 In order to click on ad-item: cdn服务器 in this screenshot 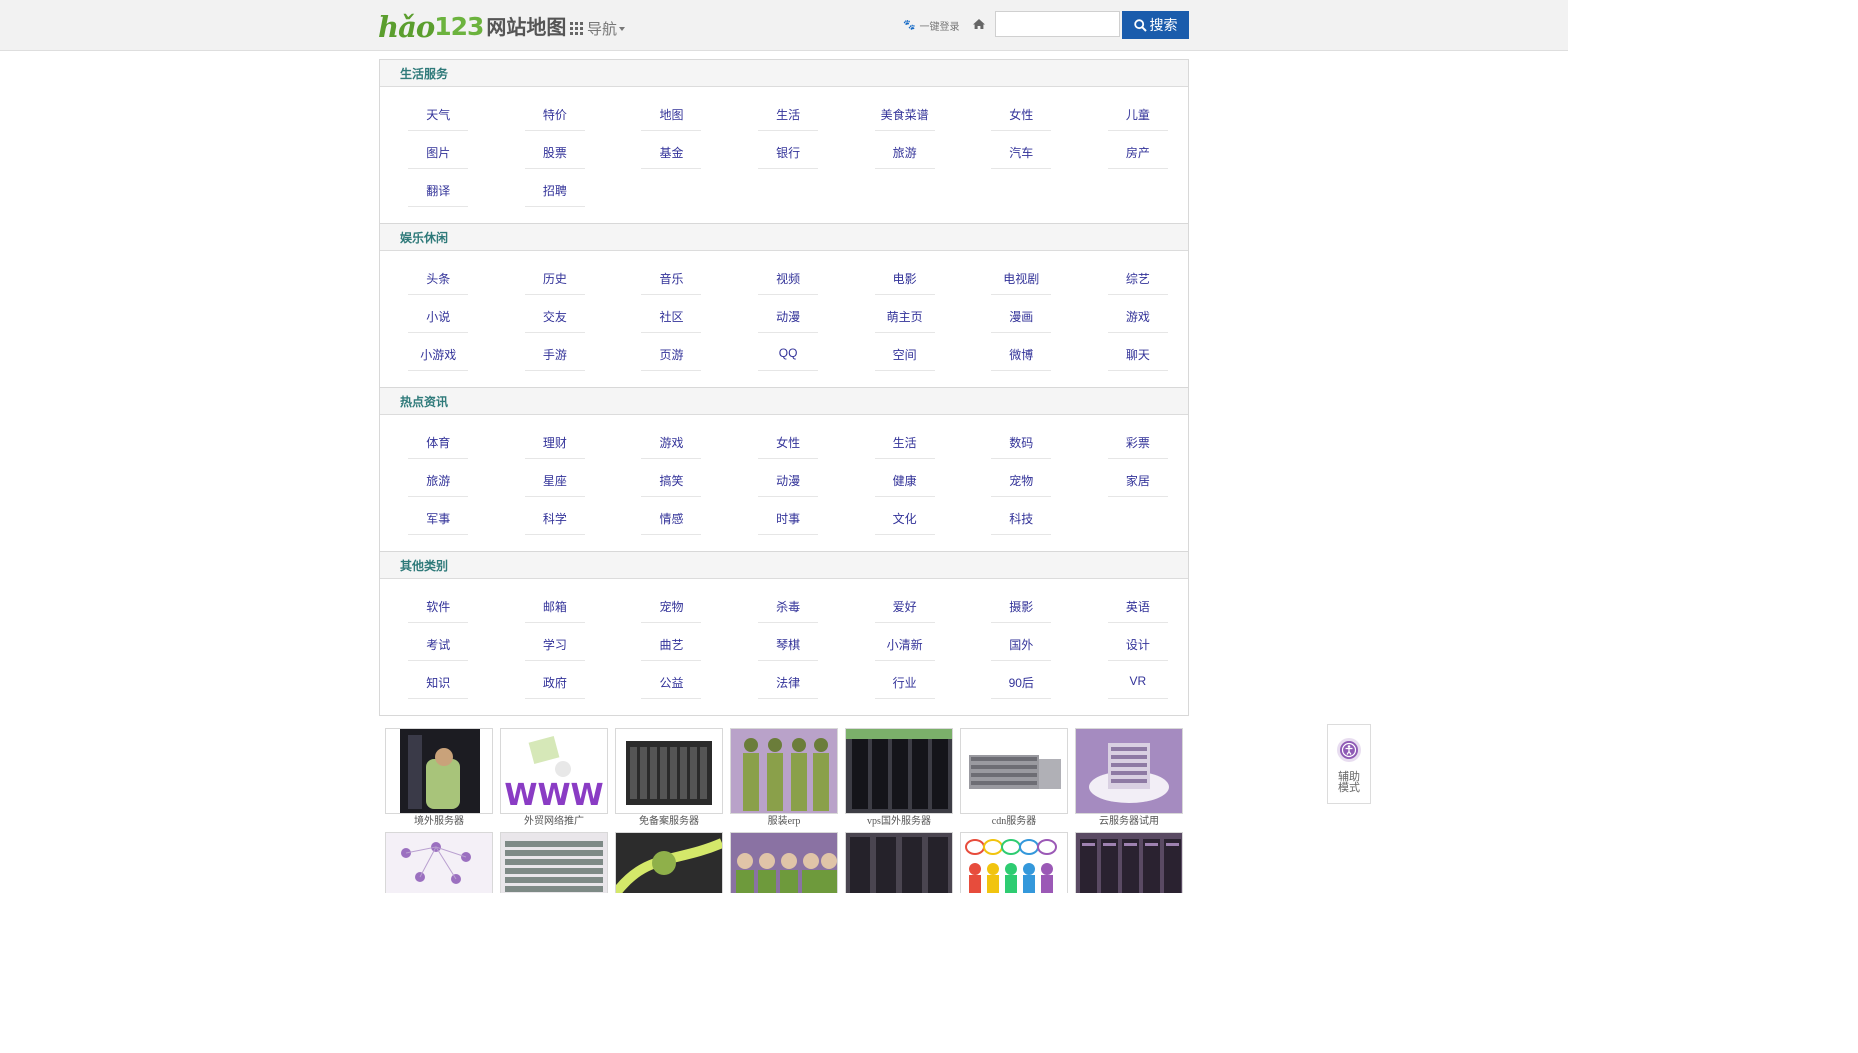, I will do `click(1014, 778)`.